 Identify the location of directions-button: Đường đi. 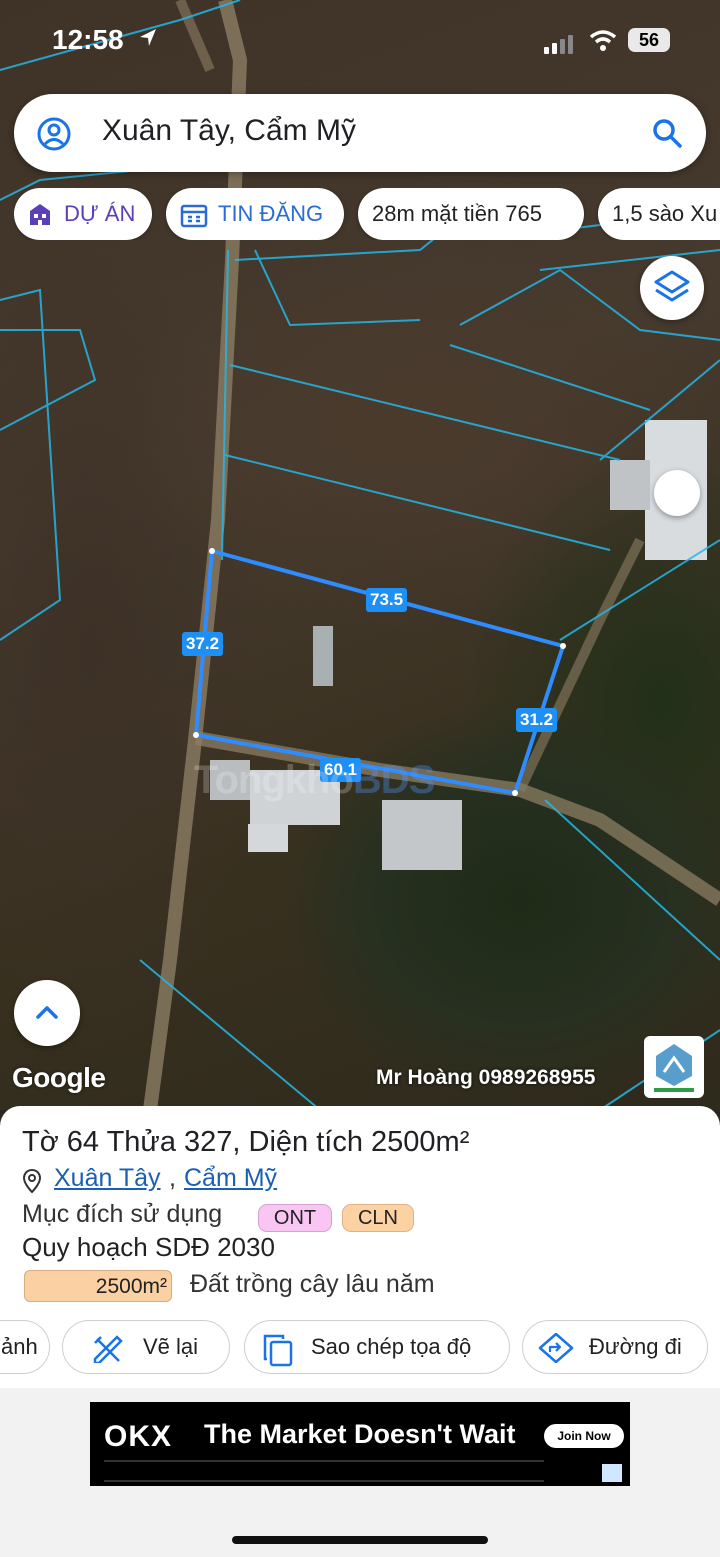
(615, 1347).